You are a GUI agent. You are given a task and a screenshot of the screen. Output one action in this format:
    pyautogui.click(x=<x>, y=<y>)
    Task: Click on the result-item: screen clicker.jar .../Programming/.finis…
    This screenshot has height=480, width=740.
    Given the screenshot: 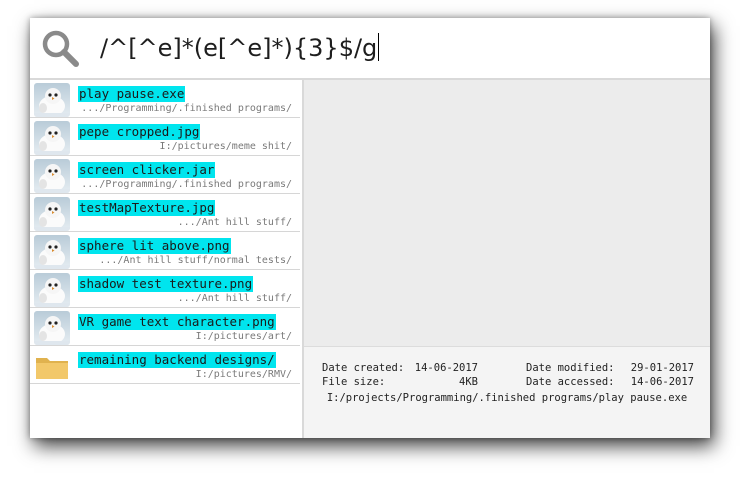 What is the action you would take?
    pyautogui.click(x=165, y=175)
    